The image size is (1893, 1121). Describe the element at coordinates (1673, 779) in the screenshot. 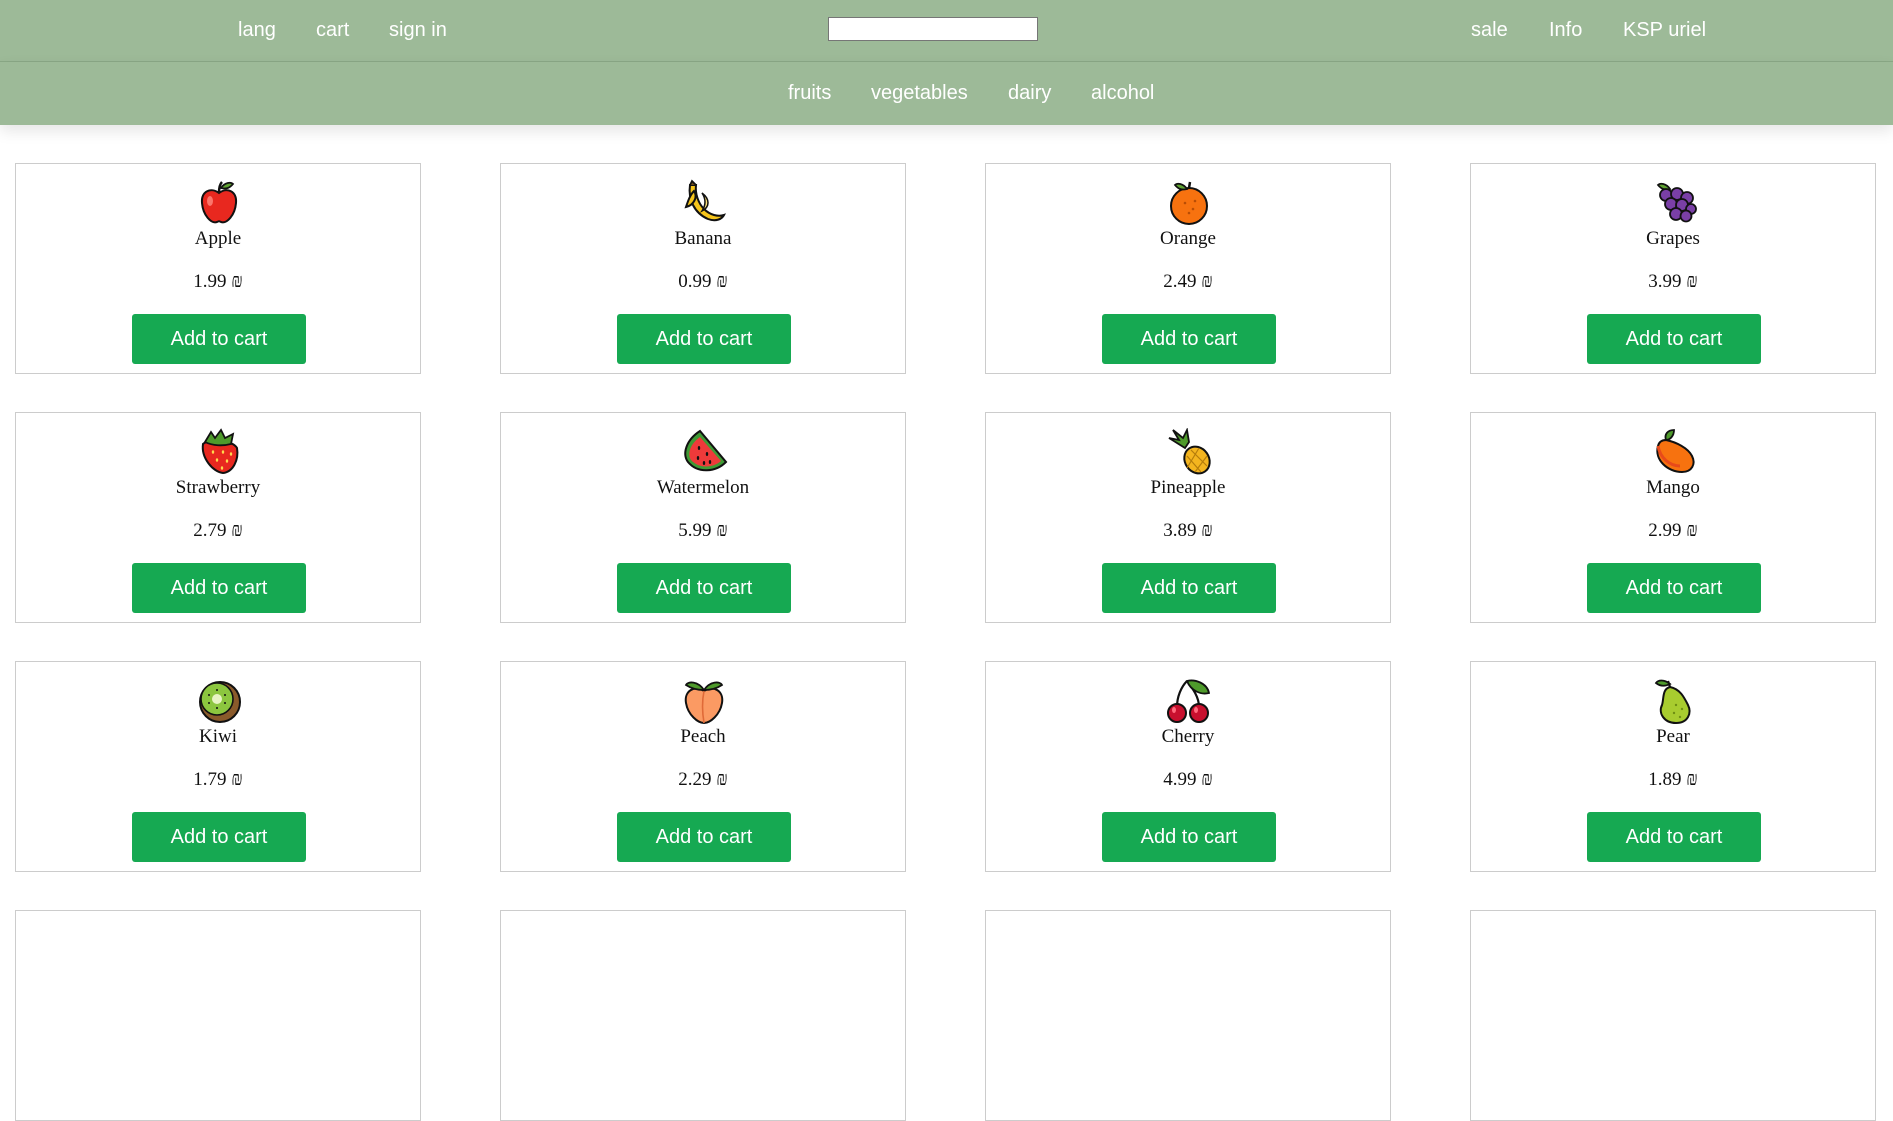

I see `product-price: 1.89 ₪` at that location.